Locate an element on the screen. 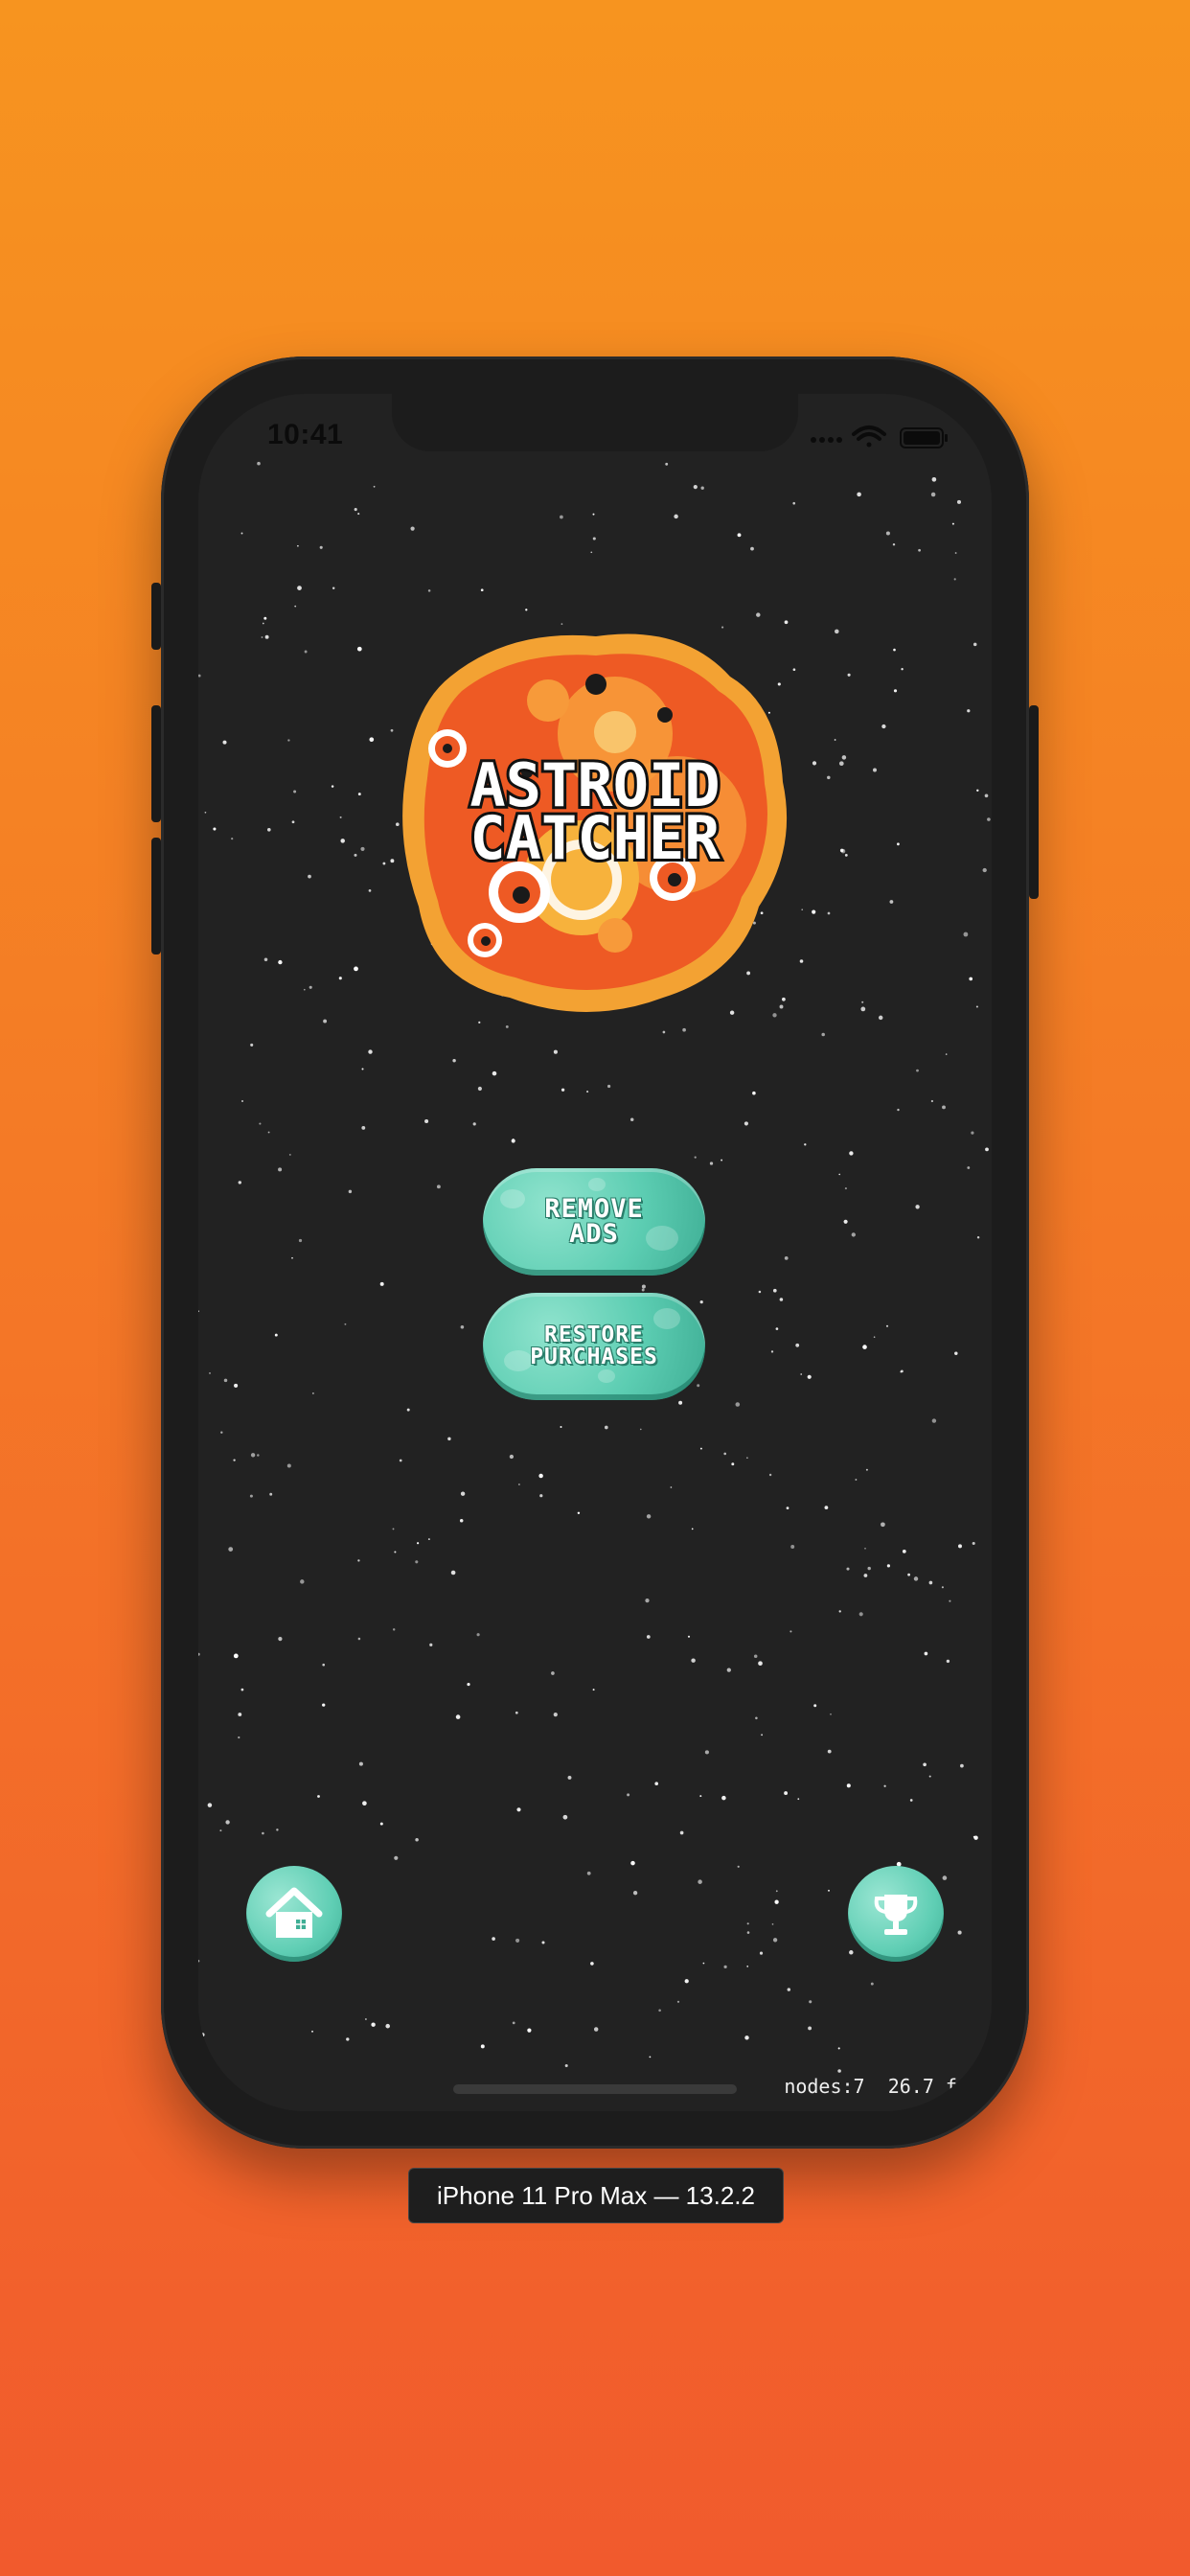 This screenshot has width=1190, height=2576. home-button is located at coordinates (294, 1914).